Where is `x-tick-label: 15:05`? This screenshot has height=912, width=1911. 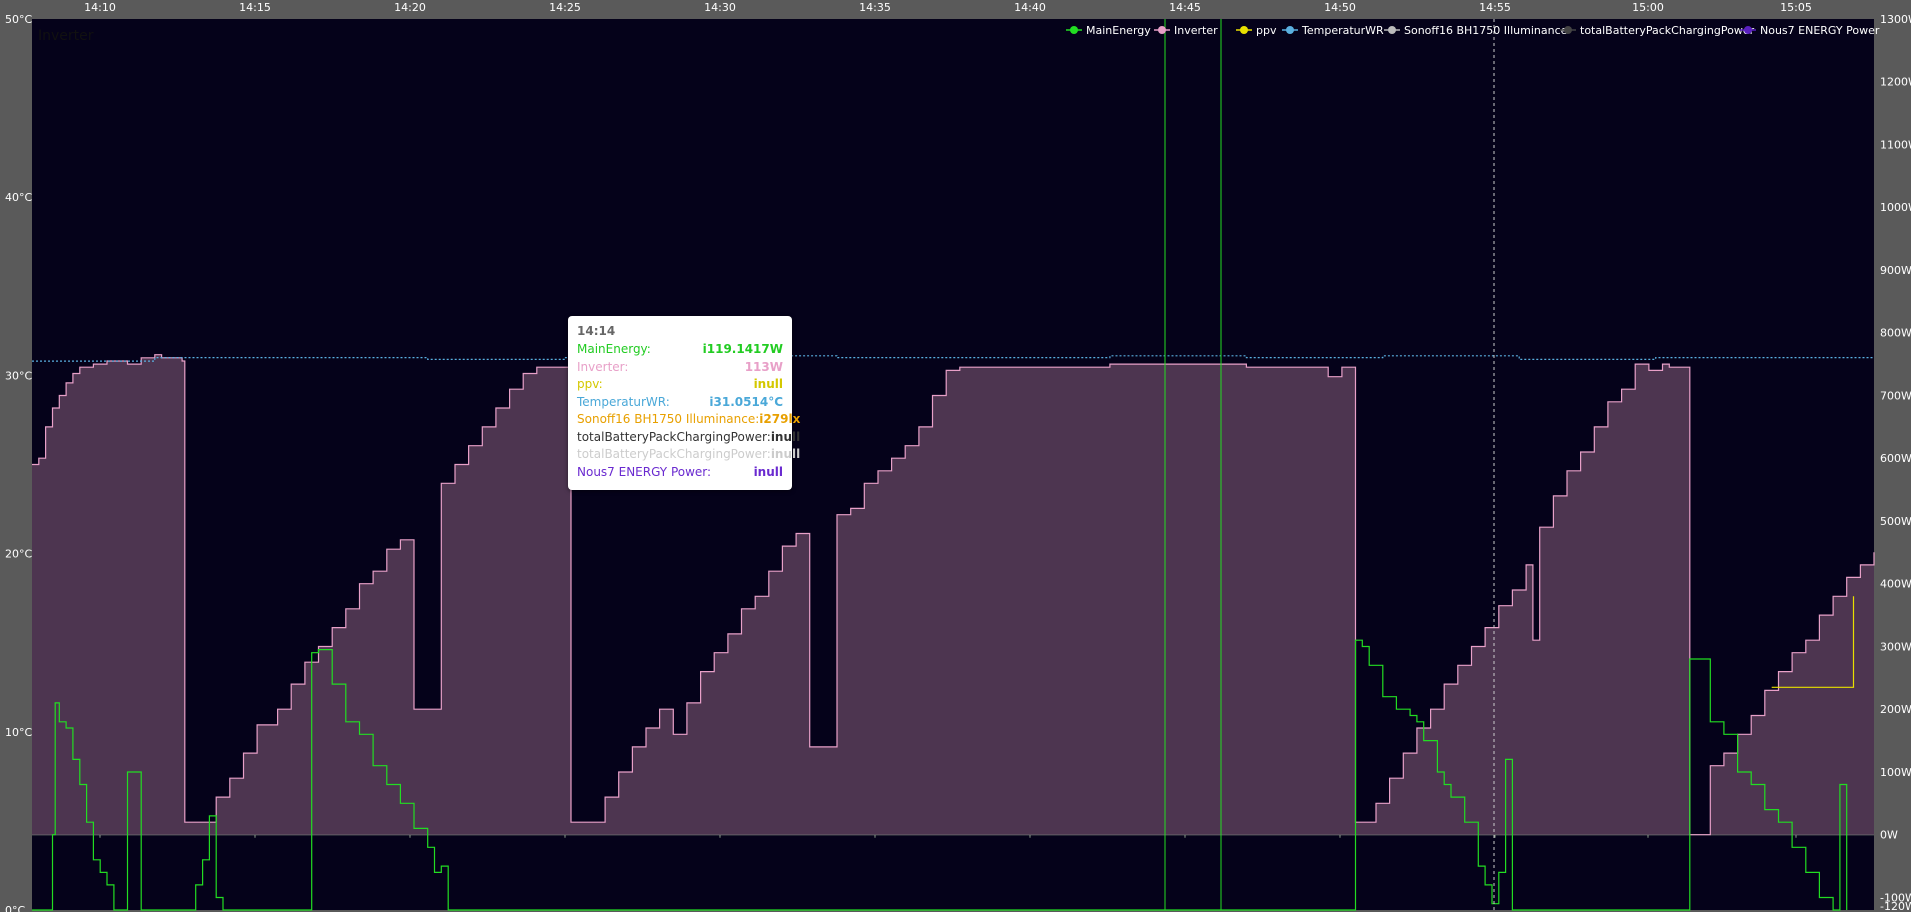 x-tick-label: 15:05 is located at coordinates (1796, 7).